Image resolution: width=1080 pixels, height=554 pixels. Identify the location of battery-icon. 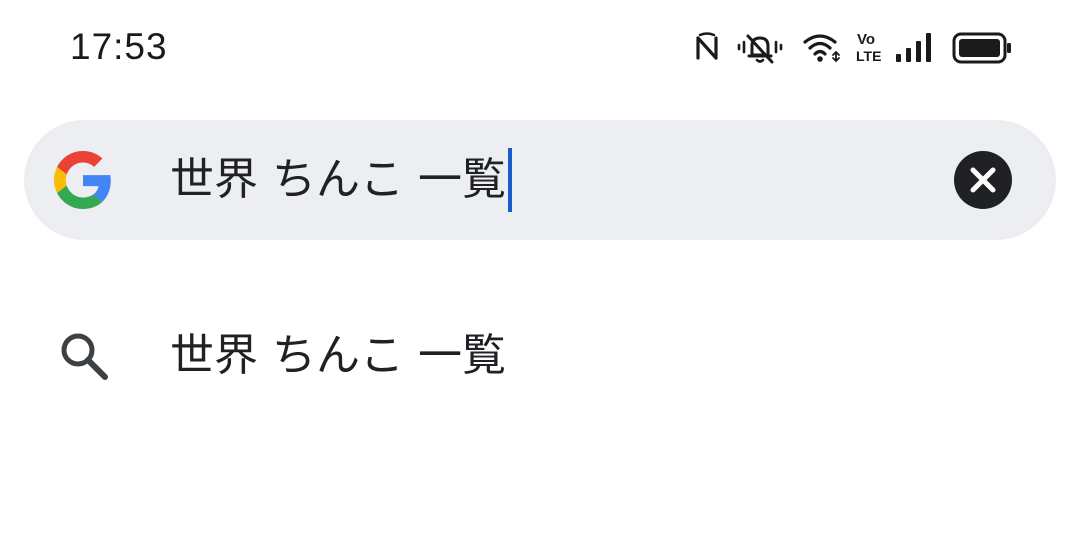
(981, 48).